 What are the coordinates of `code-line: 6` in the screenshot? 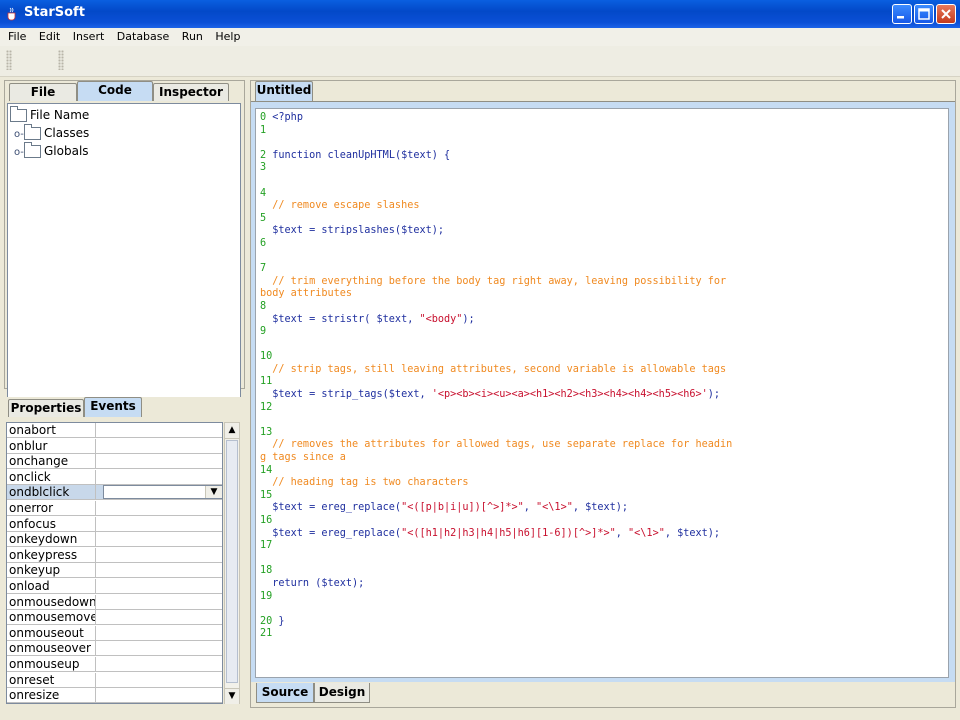 It's located at (496, 244).